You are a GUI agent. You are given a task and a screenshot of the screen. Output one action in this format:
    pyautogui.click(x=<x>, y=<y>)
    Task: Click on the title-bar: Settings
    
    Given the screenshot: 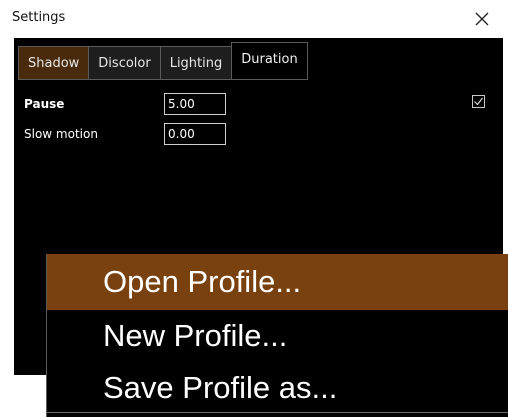 What is the action you would take?
    pyautogui.click(x=254, y=19)
    